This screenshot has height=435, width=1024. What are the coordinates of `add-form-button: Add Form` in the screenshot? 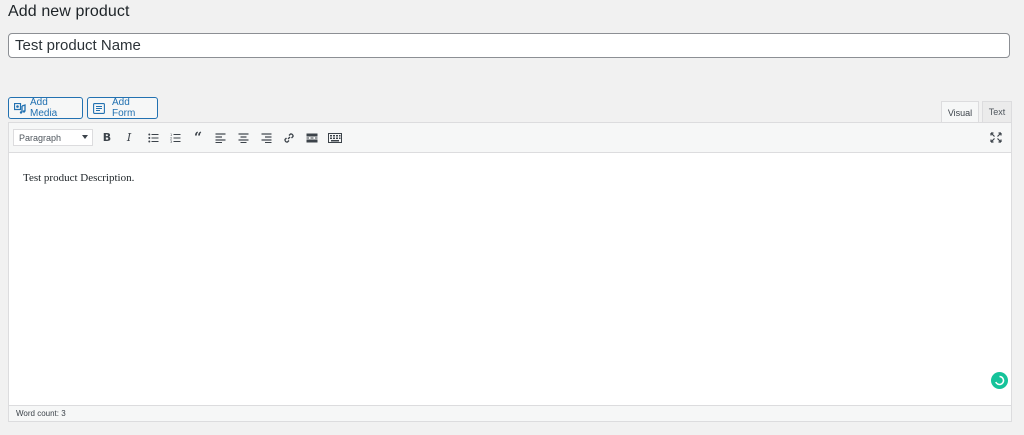 It's located at (122, 108).